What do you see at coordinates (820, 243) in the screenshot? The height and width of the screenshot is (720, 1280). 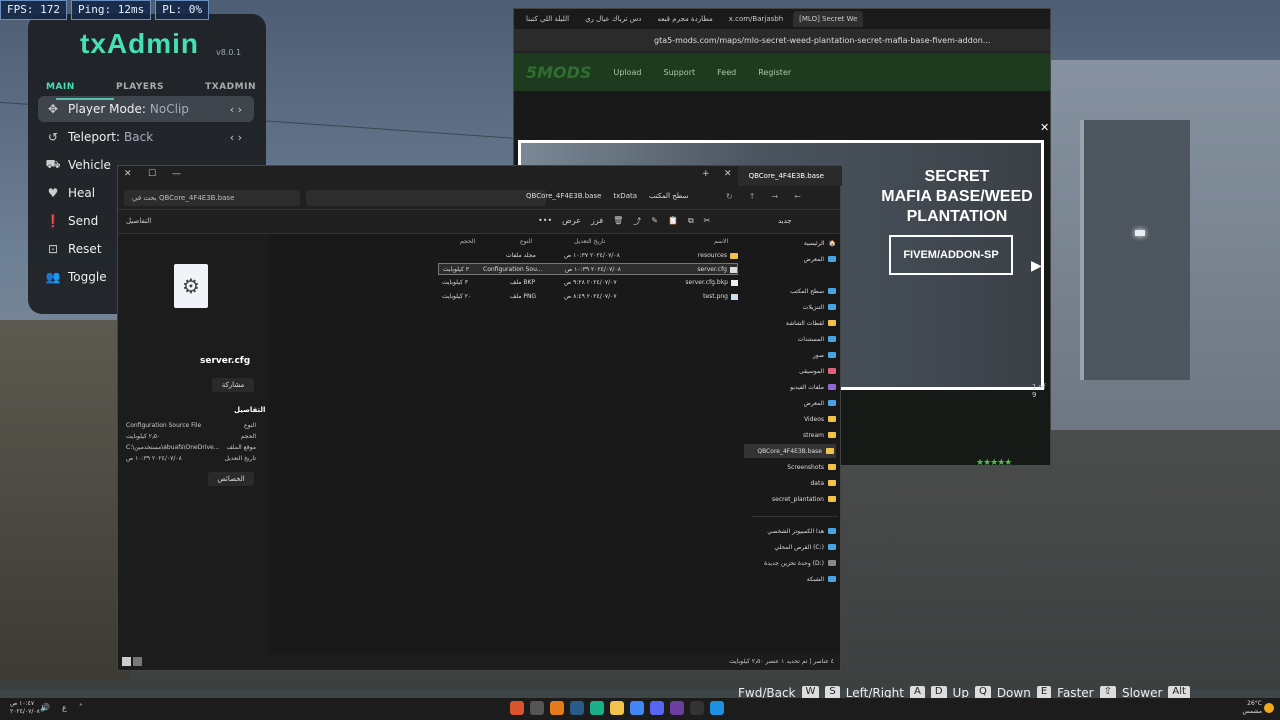 I see `nav-item-home: الرئيسية 🏠` at bounding box center [820, 243].